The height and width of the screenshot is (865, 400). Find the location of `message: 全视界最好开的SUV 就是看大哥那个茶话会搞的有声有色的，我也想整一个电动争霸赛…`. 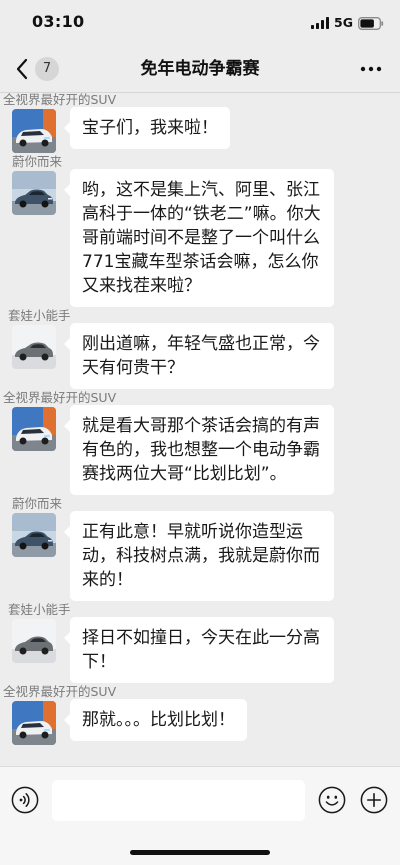

message: 全视界最好开的SUV 就是看大哥那个茶话会搞的有声有色的，我也想整一个电动争霸赛… is located at coordinates (200, 443).